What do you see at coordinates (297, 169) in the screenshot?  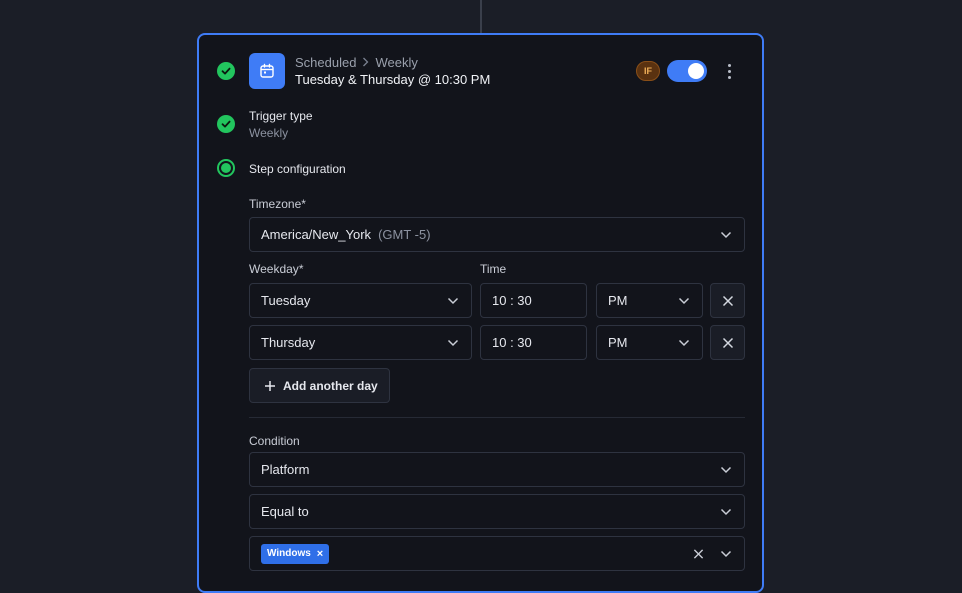 I see `step-configuration-label: Step configuration` at bounding box center [297, 169].